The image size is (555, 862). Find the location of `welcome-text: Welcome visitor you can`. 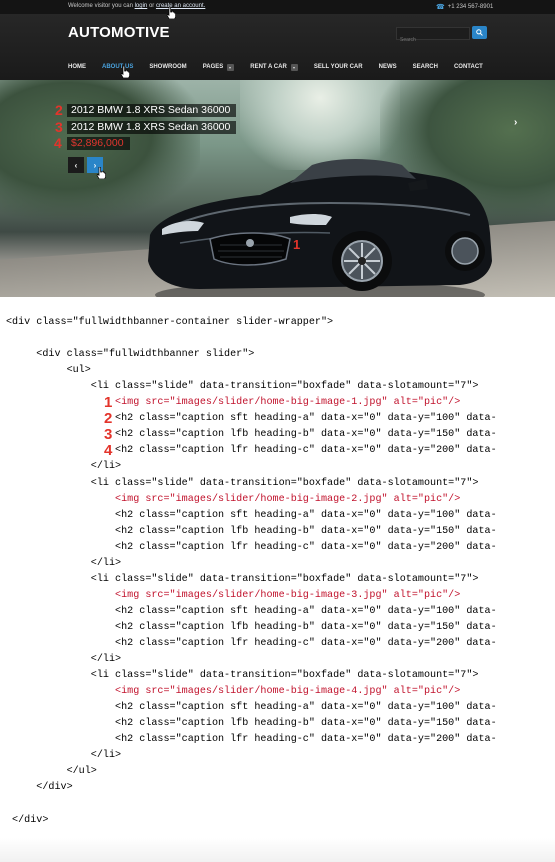

welcome-text: Welcome visitor you can is located at coordinates (101, 6).